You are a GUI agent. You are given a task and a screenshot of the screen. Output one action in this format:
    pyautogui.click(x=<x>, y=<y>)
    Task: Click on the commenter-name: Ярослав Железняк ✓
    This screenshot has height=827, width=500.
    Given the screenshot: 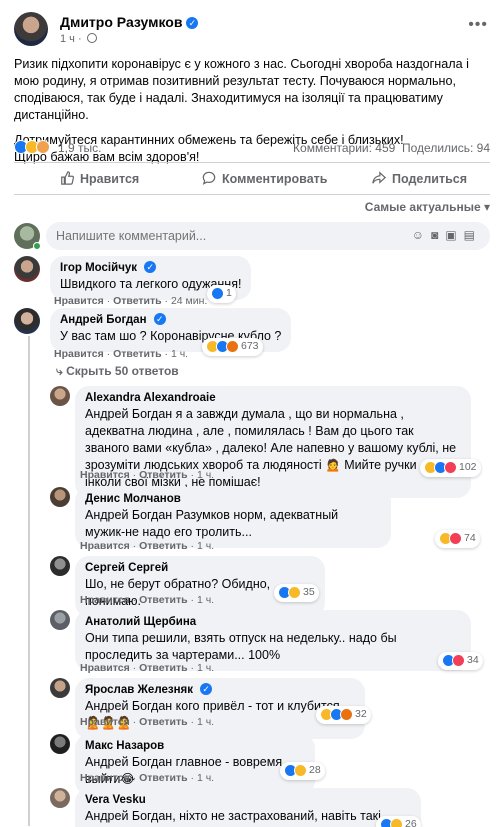 What is the action you would take?
    pyautogui.click(x=220, y=690)
    